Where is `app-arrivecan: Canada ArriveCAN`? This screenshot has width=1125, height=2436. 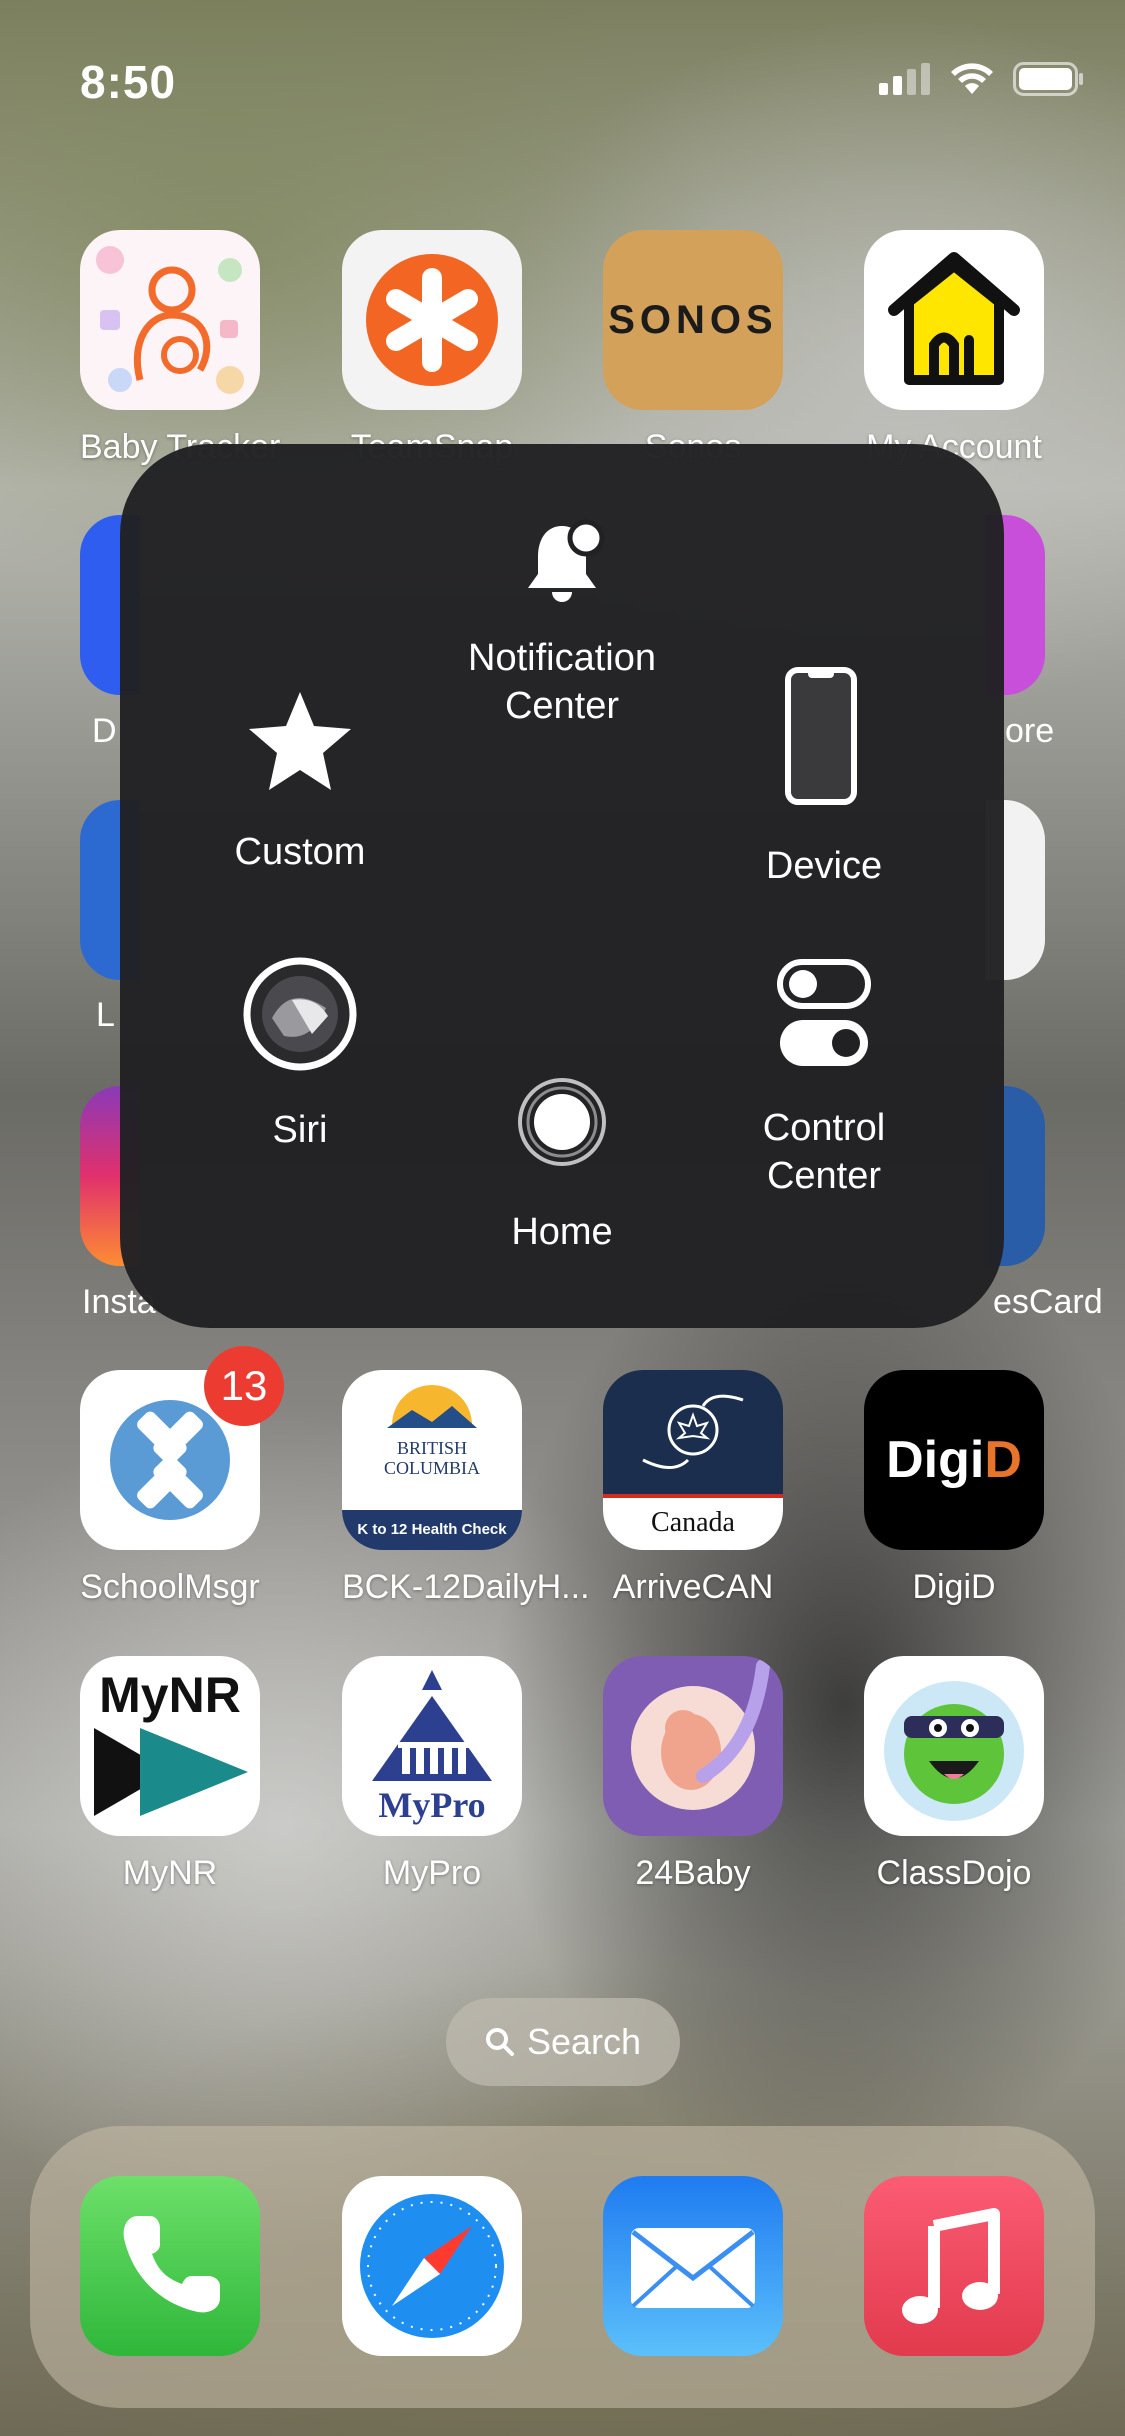 app-arrivecan: Canada ArriveCAN is located at coordinates (693, 1488).